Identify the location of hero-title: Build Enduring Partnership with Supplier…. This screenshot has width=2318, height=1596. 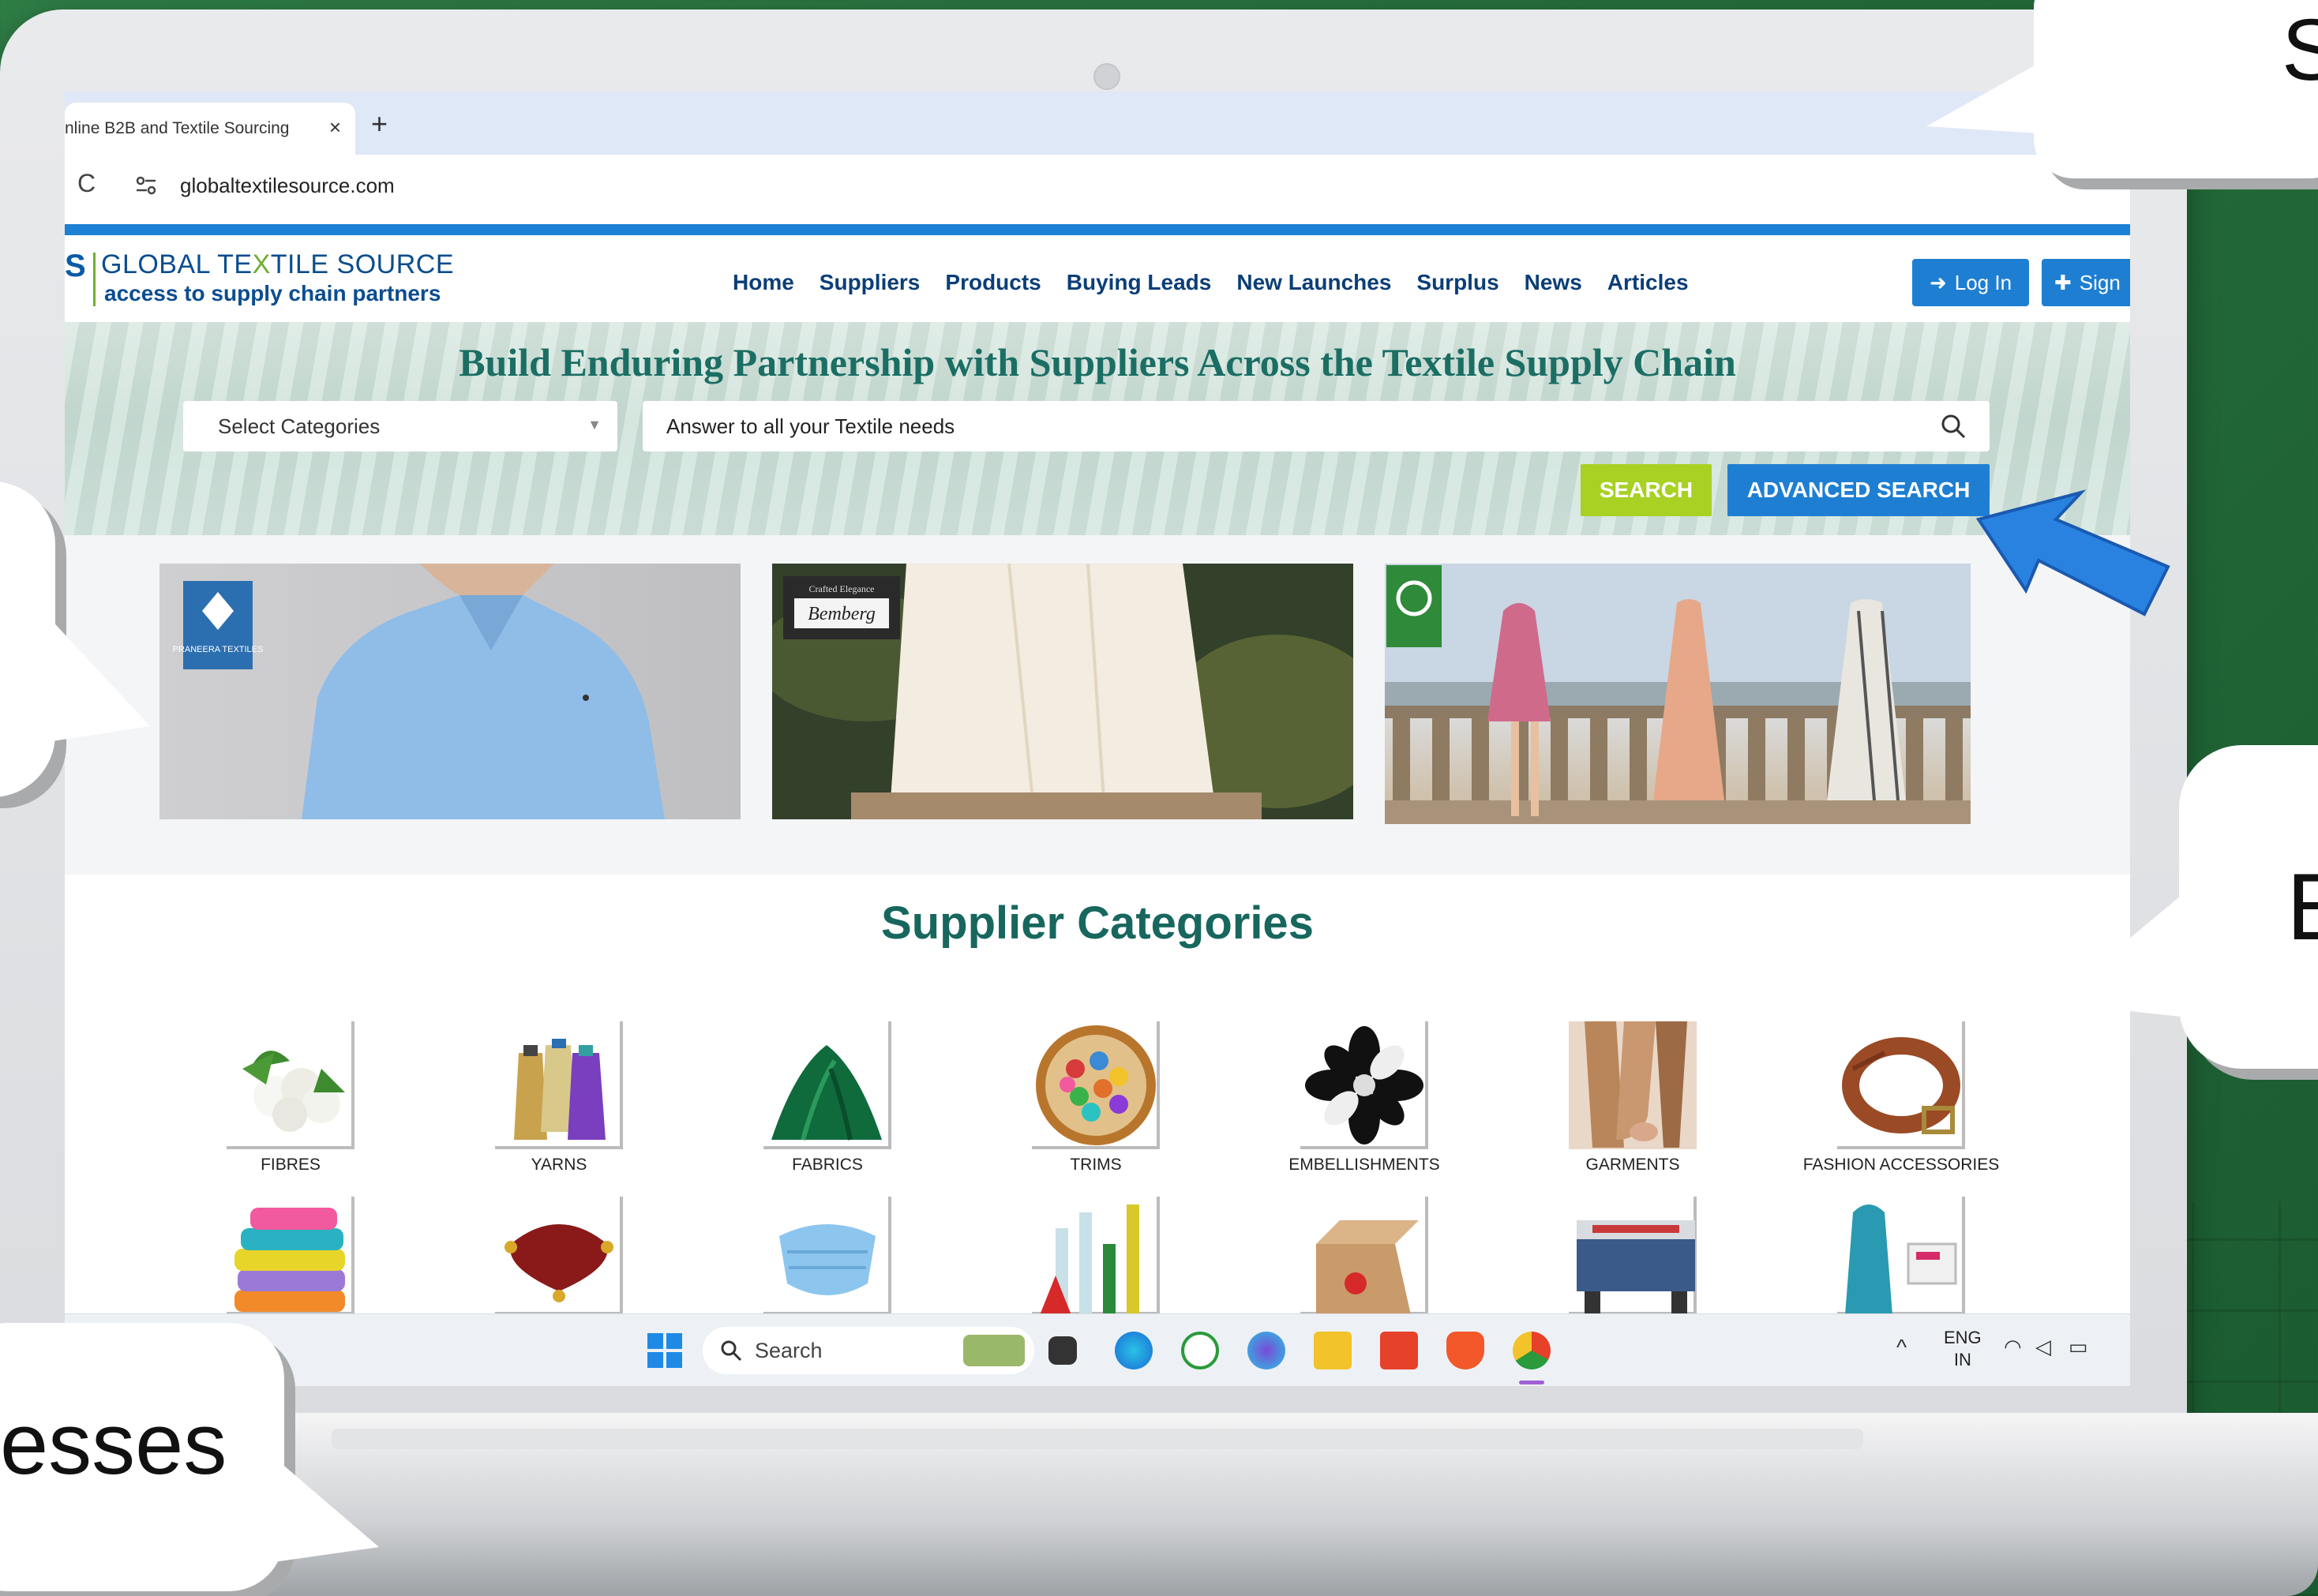
(1097, 362).